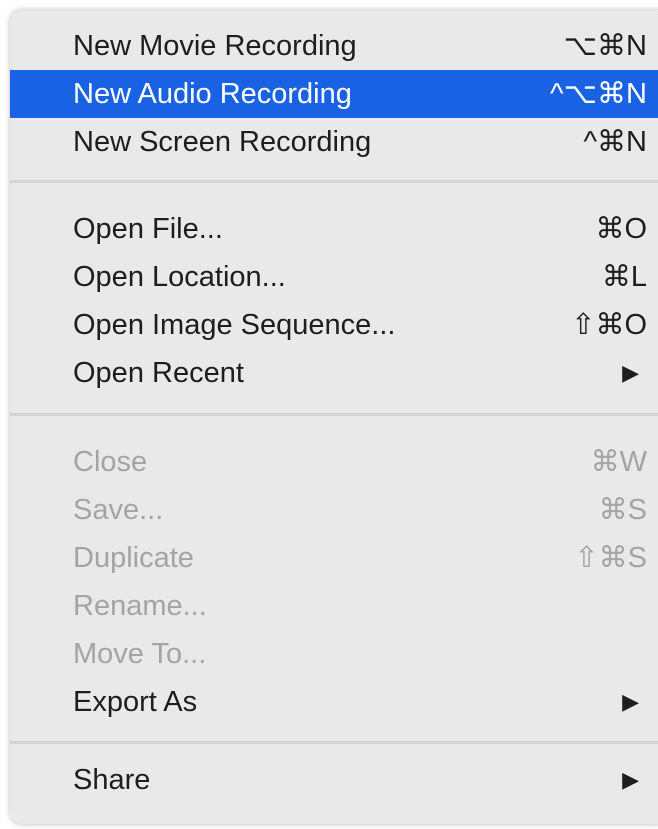 This screenshot has width=658, height=829. What do you see at coordinates (334, 780) in the screenshot?
I see `menu-item-share: Share ▶` at bounding box center [334, 780].